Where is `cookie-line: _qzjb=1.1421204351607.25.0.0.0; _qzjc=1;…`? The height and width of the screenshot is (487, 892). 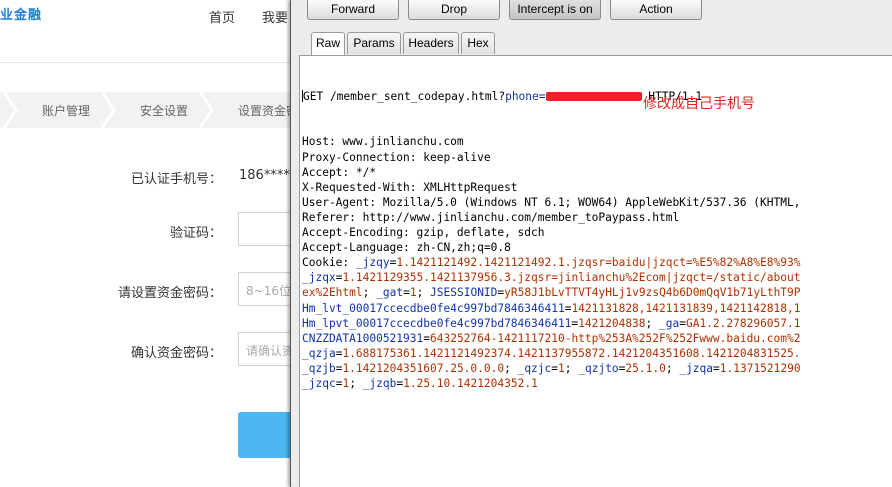 cookie-line: _qzjb=1.1421204351607.25.0.0.0; _qzjc=1;… is located at coordinates (551, 368).